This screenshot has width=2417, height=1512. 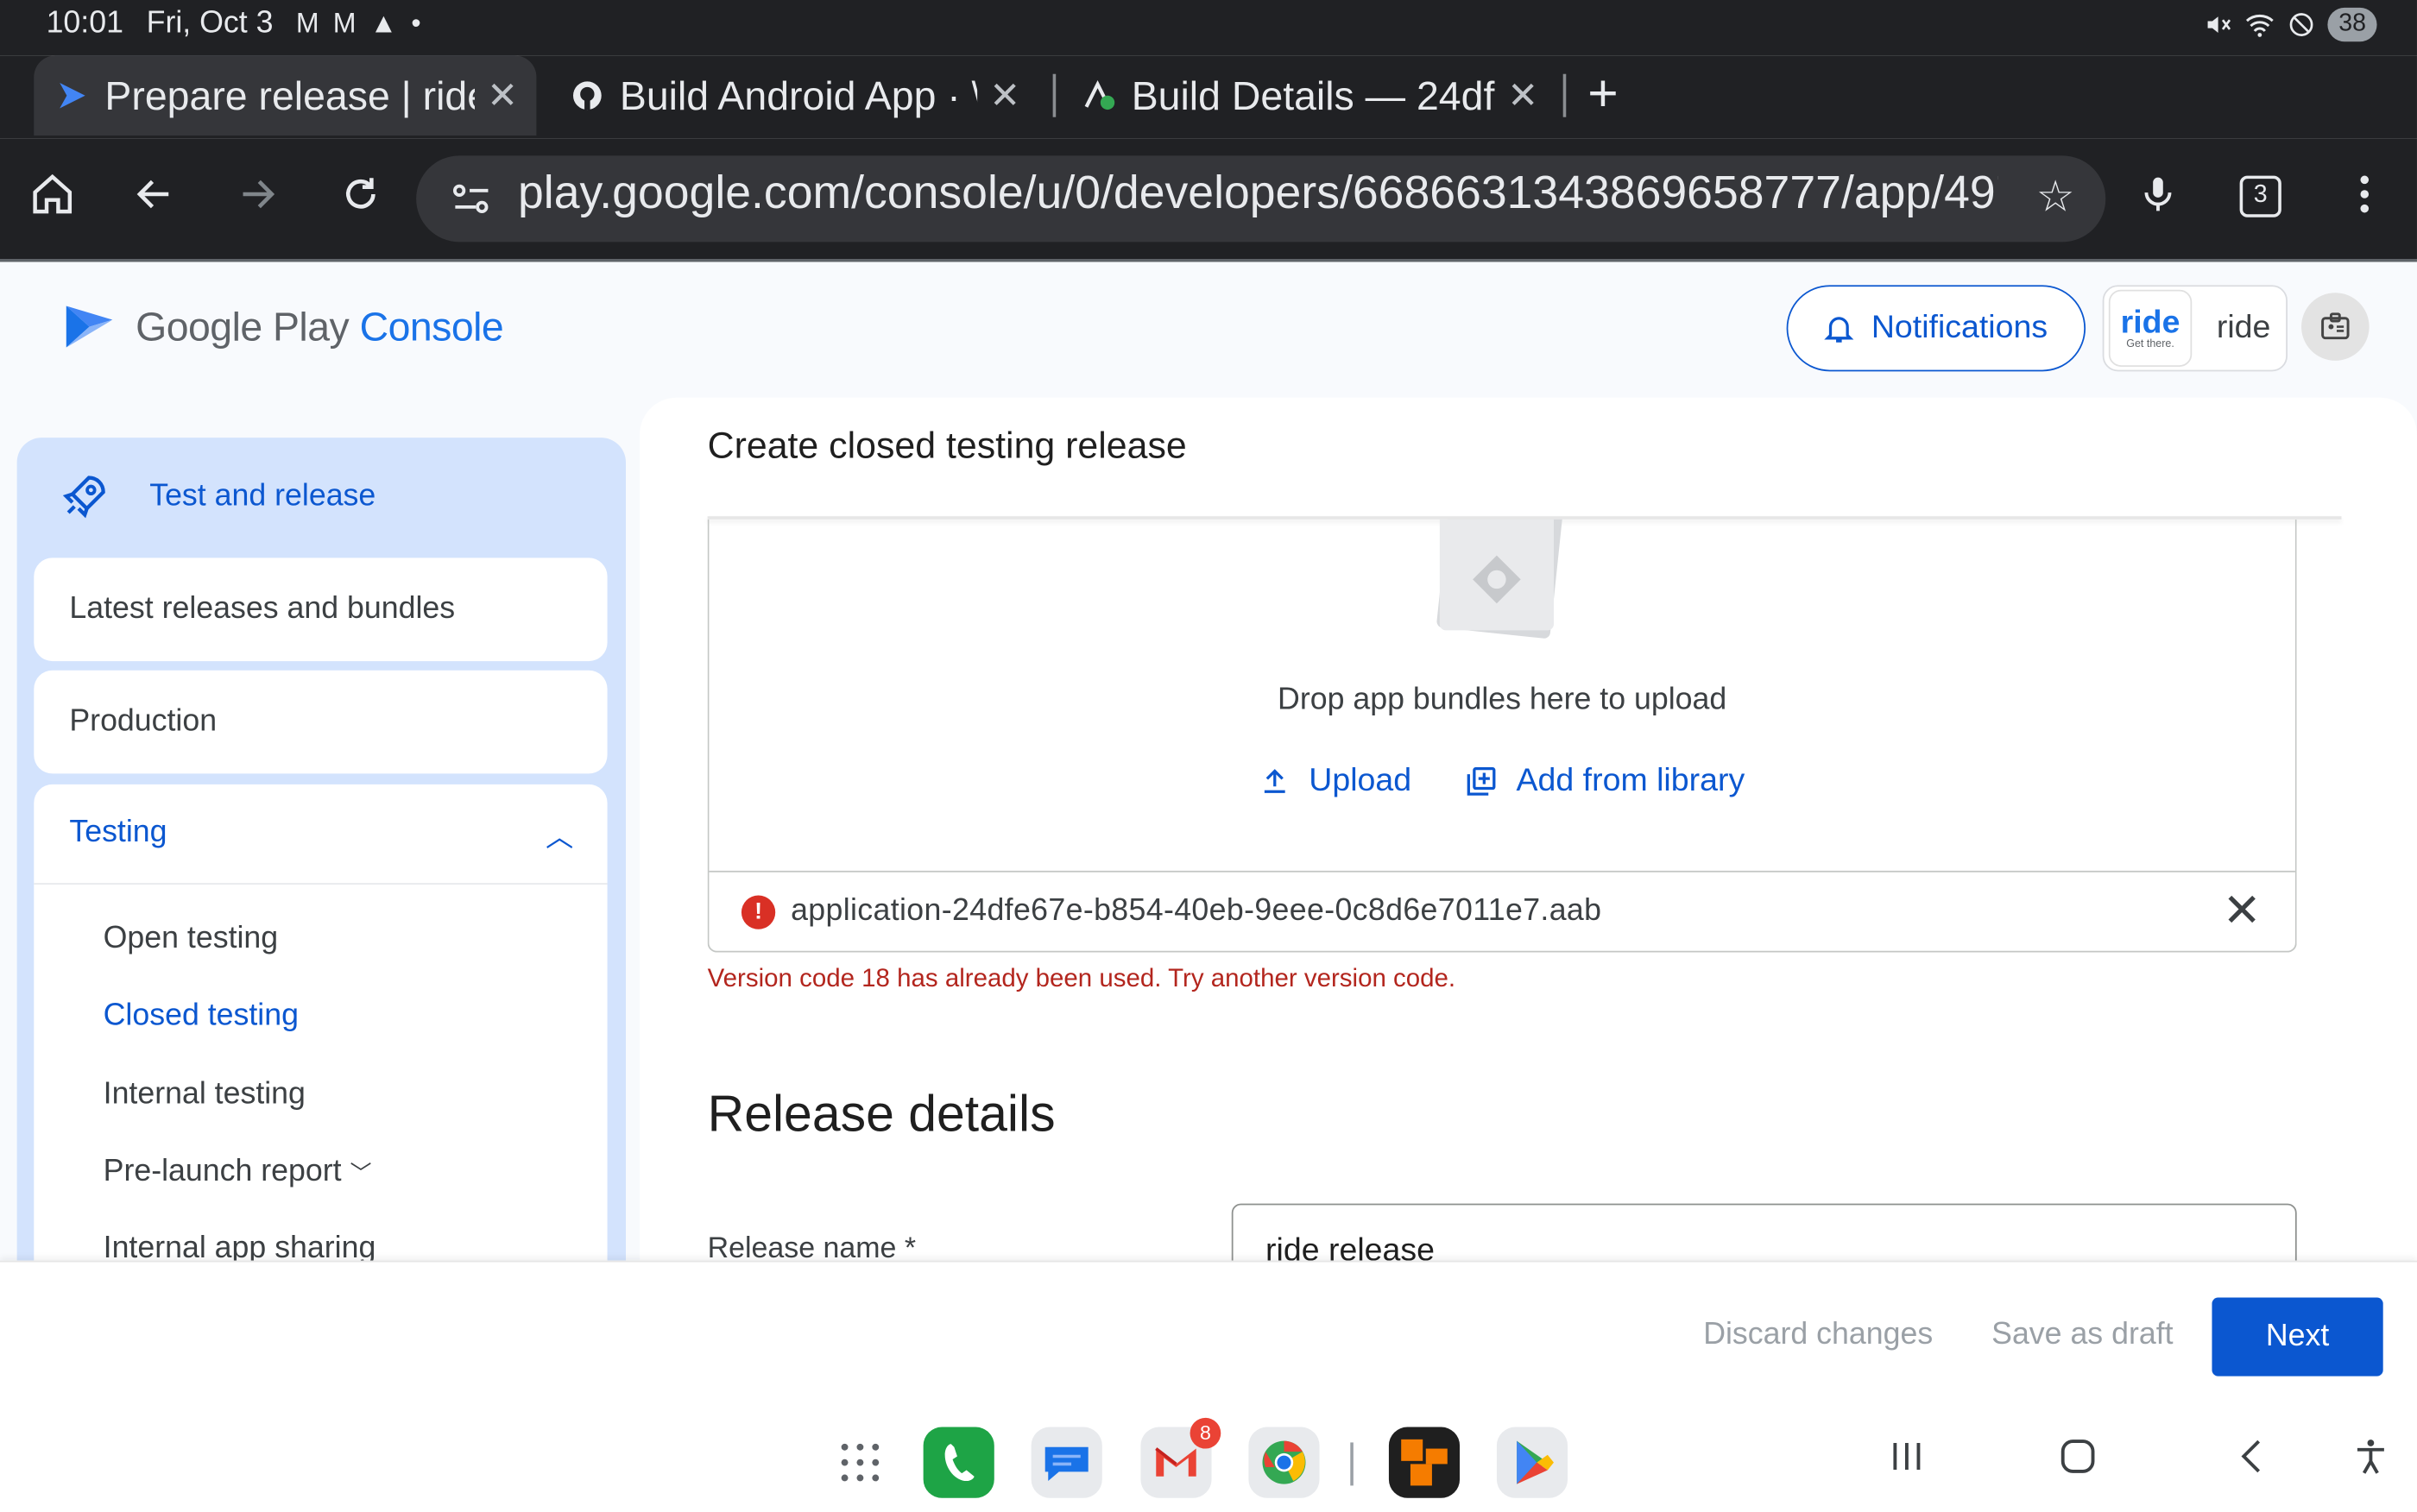 I want to click on account-badge-icon, so click(x=2335, y=326).